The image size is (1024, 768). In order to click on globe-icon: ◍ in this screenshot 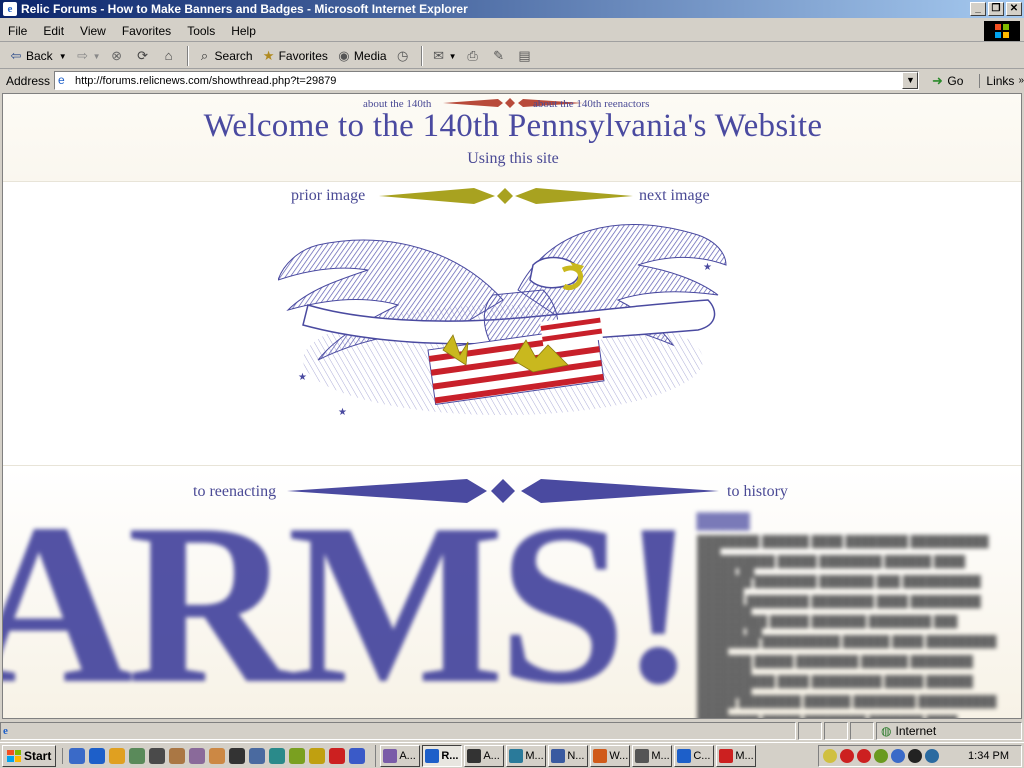, I will do `click(886, 731)`.